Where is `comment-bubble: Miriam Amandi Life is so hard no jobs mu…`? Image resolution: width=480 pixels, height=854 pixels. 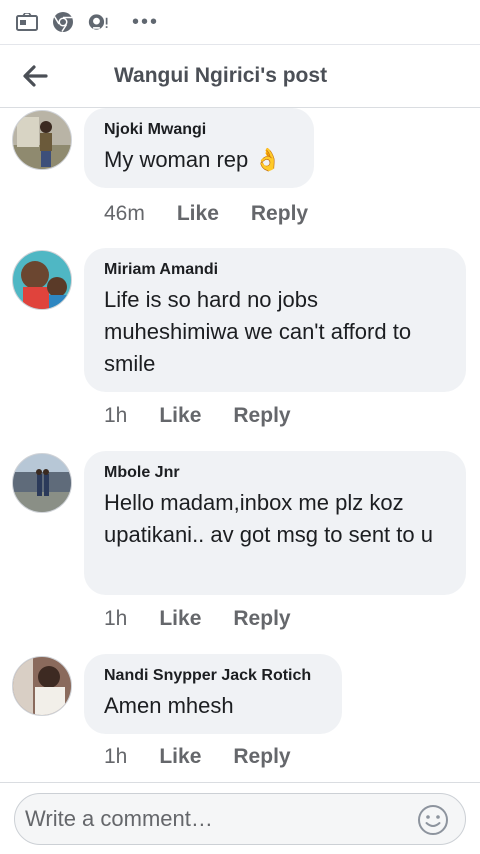 comment-bubble: Miriam Amandi Life is so hard no jobs mu… is located at coordinates (275, 320).